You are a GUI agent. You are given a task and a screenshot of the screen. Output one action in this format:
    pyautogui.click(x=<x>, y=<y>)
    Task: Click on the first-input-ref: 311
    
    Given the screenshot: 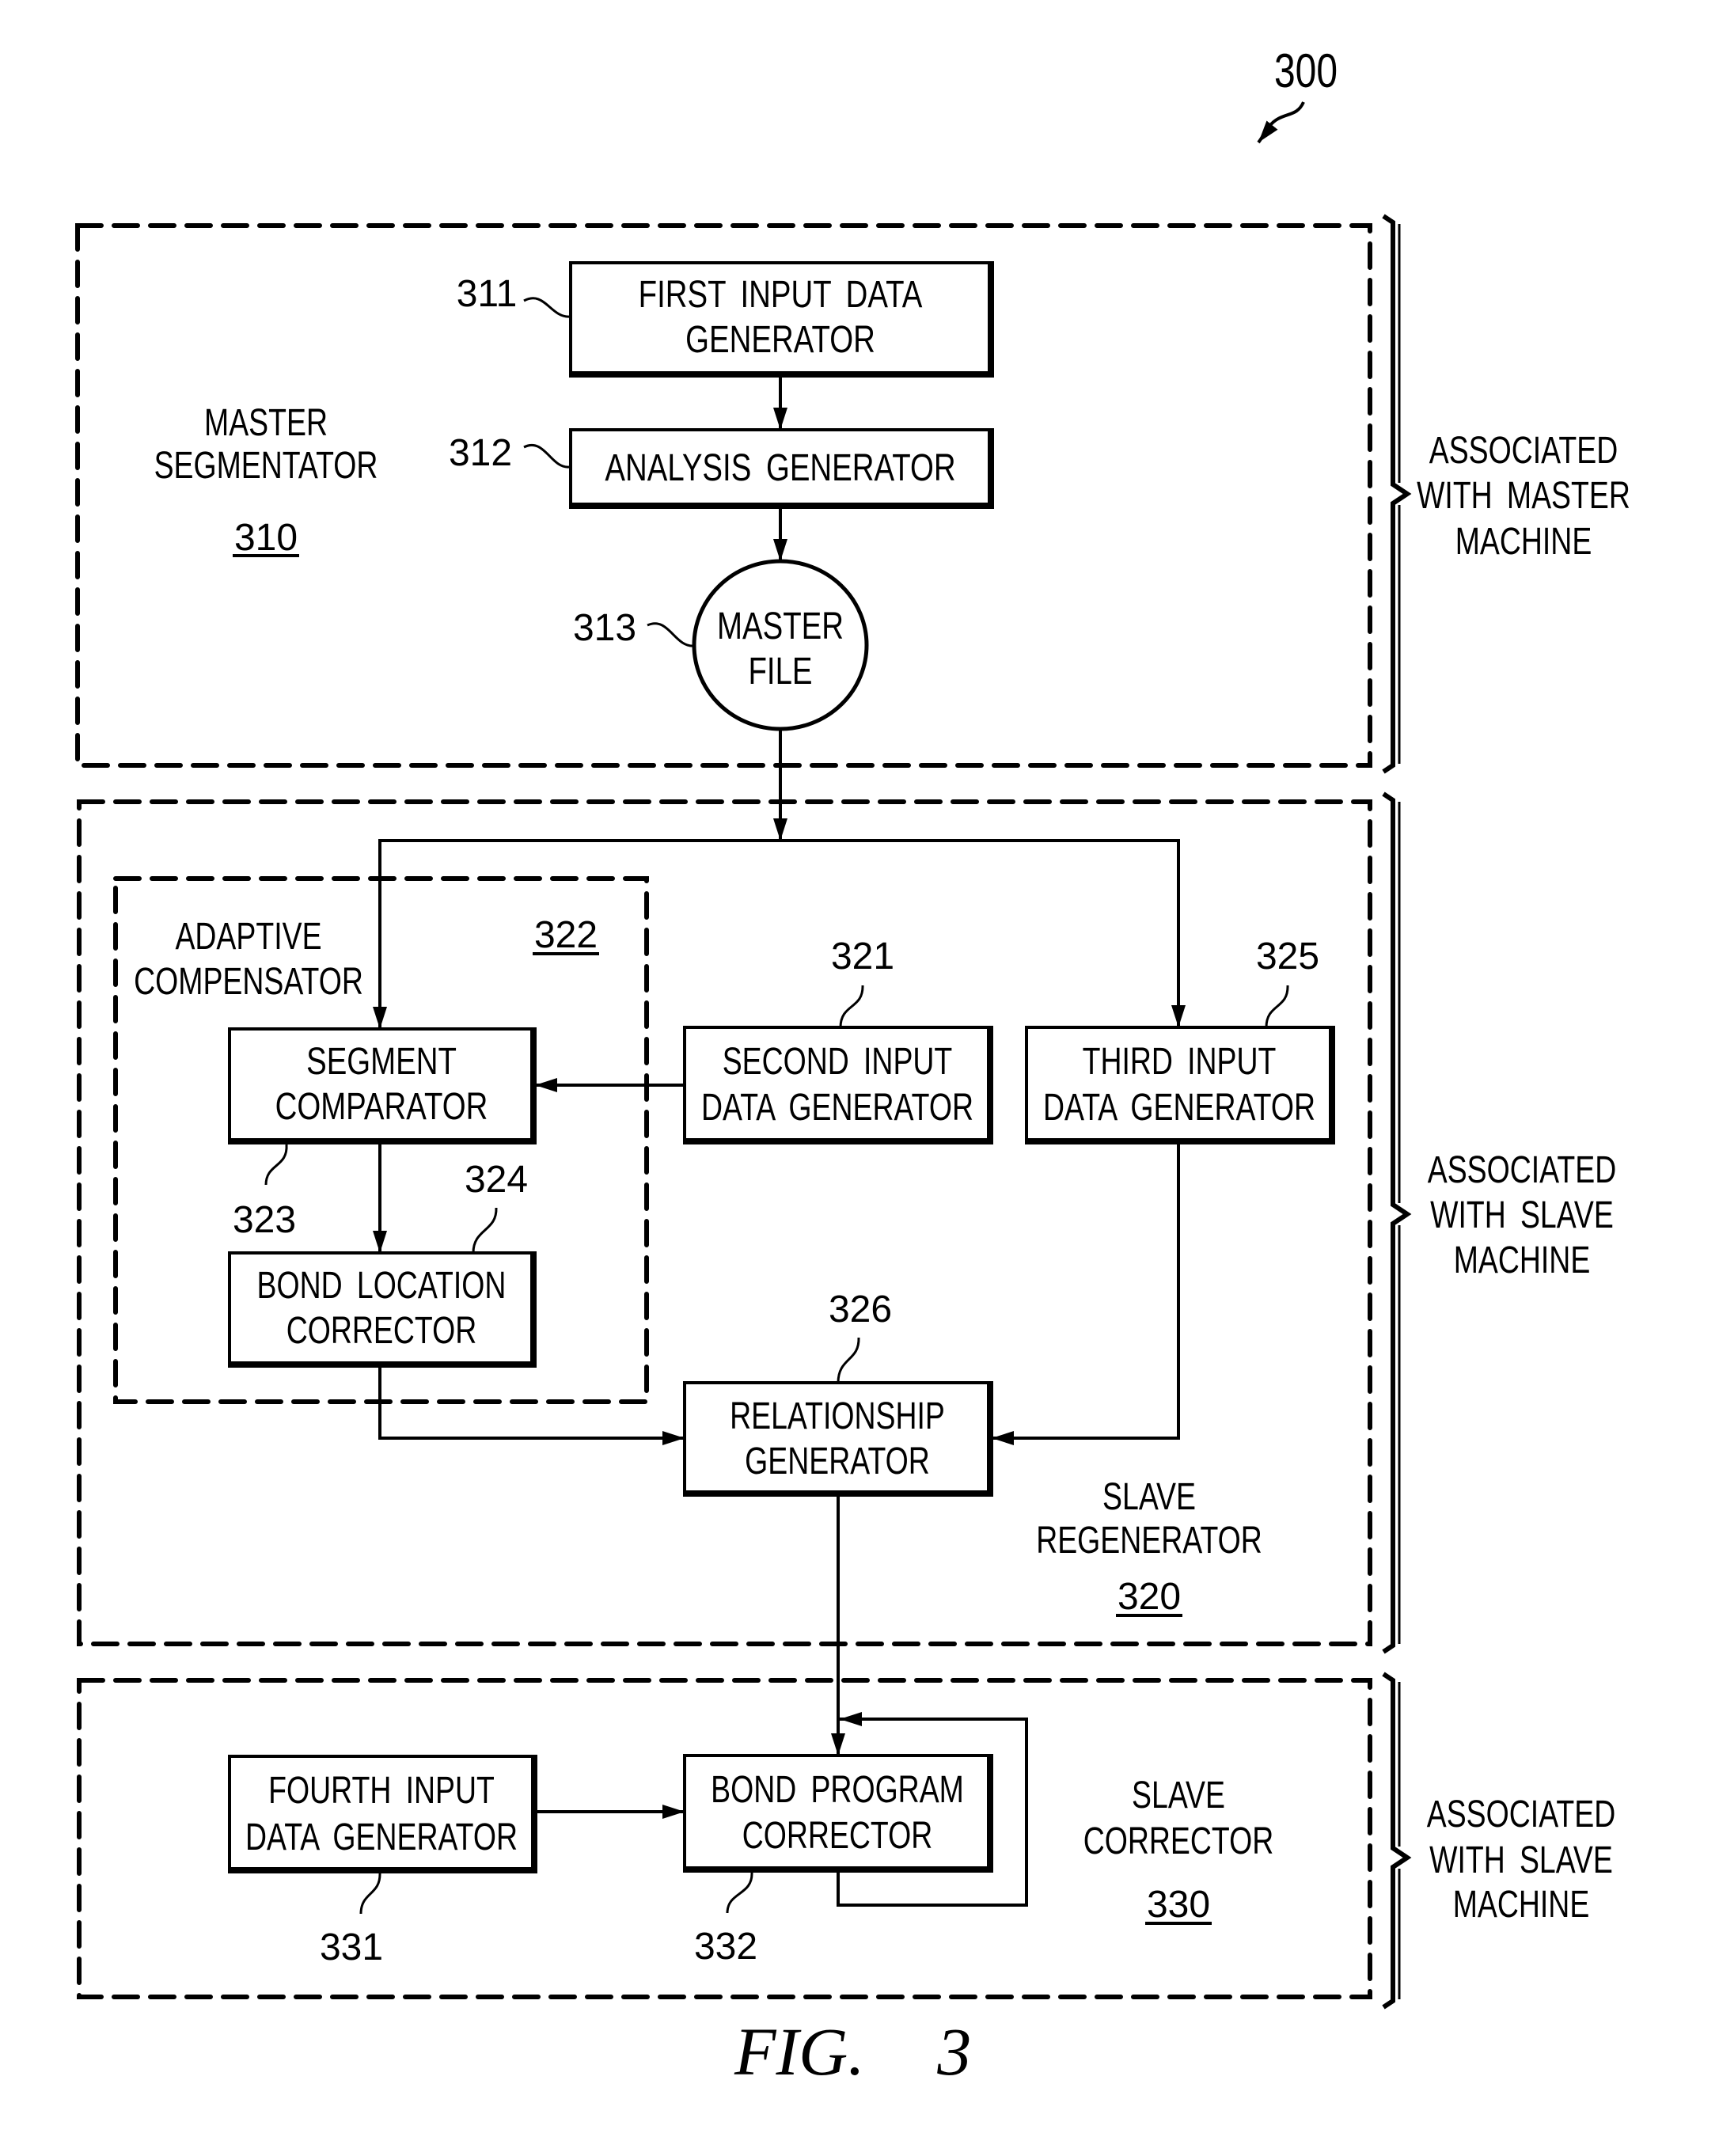 What is the action you would take?
    pyautogui.click(x=487, y=294)
    